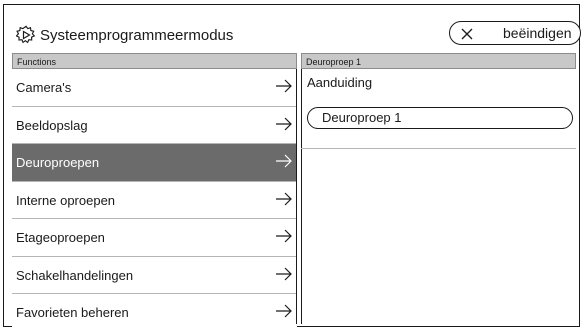  Describe the element at coordinates (26, 34) in the screenshot. I see `gear-icon` at that location.